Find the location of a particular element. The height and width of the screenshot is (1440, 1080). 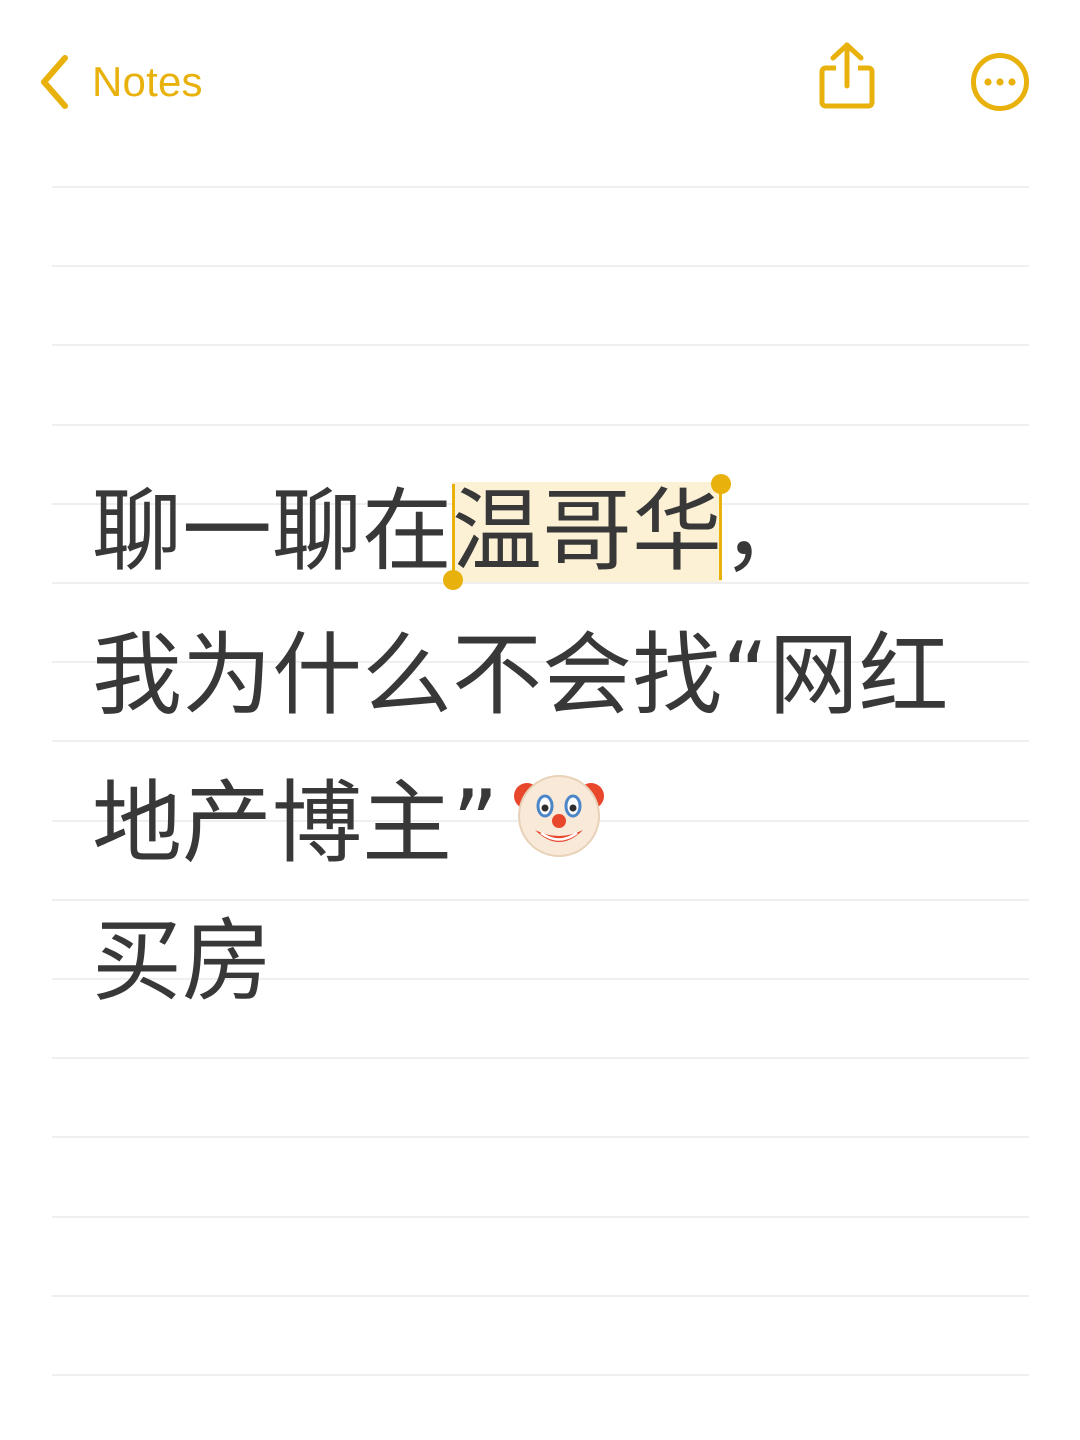

note-line-3: 地产博主” is located at coordinates (348, 821).